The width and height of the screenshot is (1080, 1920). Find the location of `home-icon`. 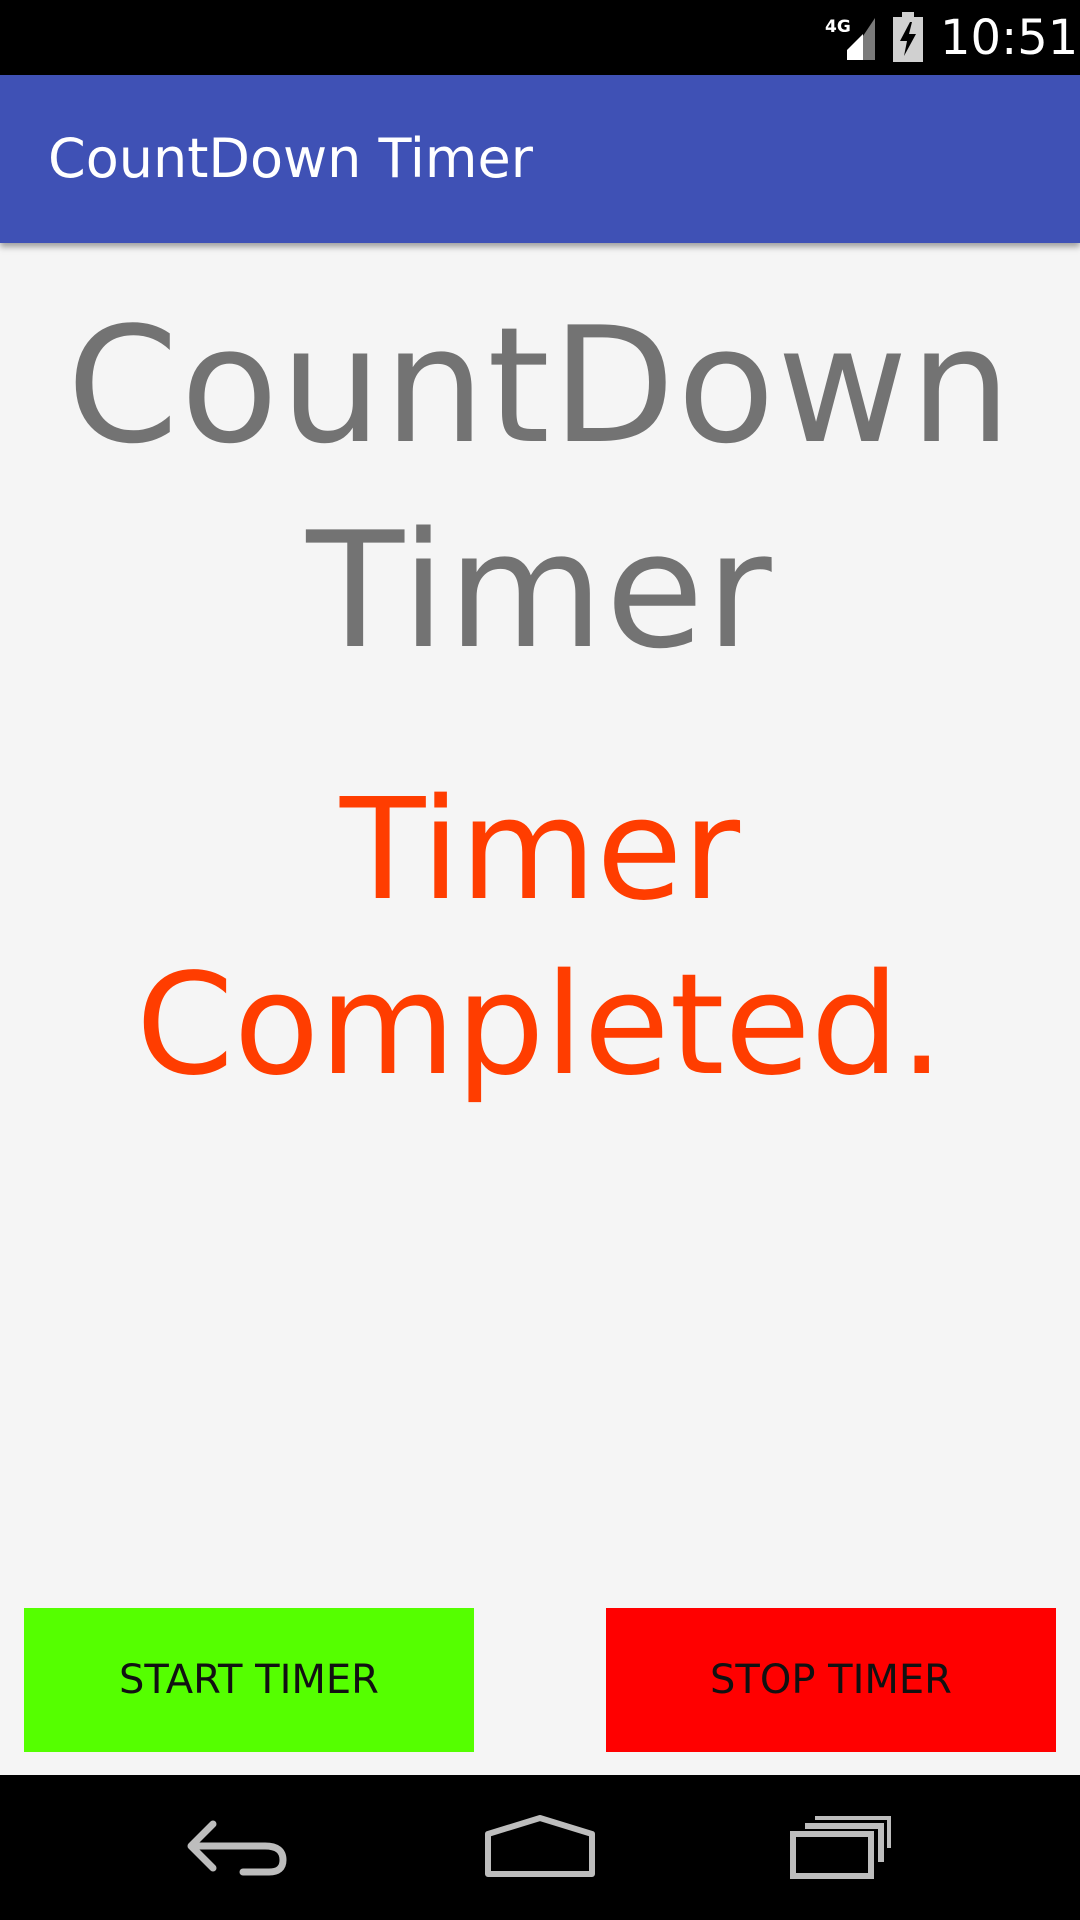

home-icon is located at coordinates (540, 1846).